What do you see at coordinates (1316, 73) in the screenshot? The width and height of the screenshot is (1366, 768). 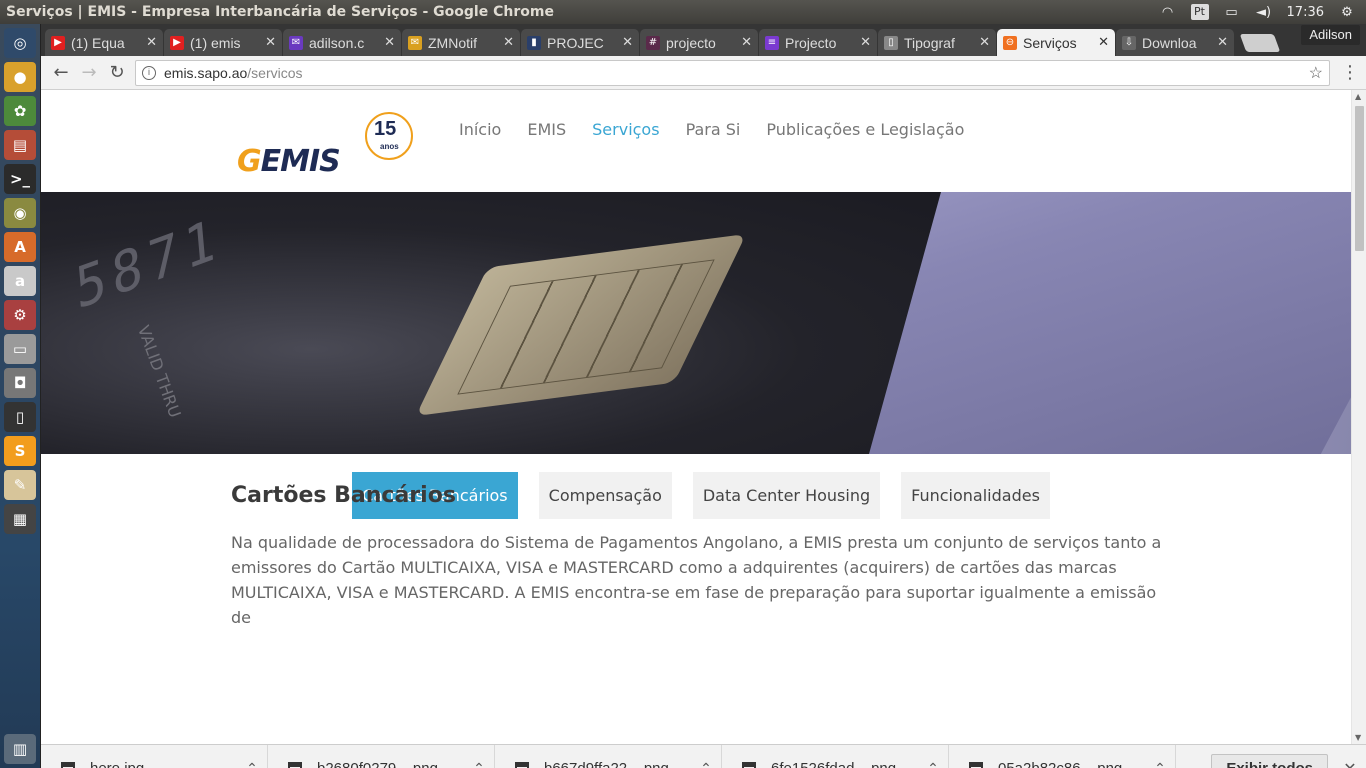 I see `bookmark-star-icon: ☆` at bounding box center [1316, 73].